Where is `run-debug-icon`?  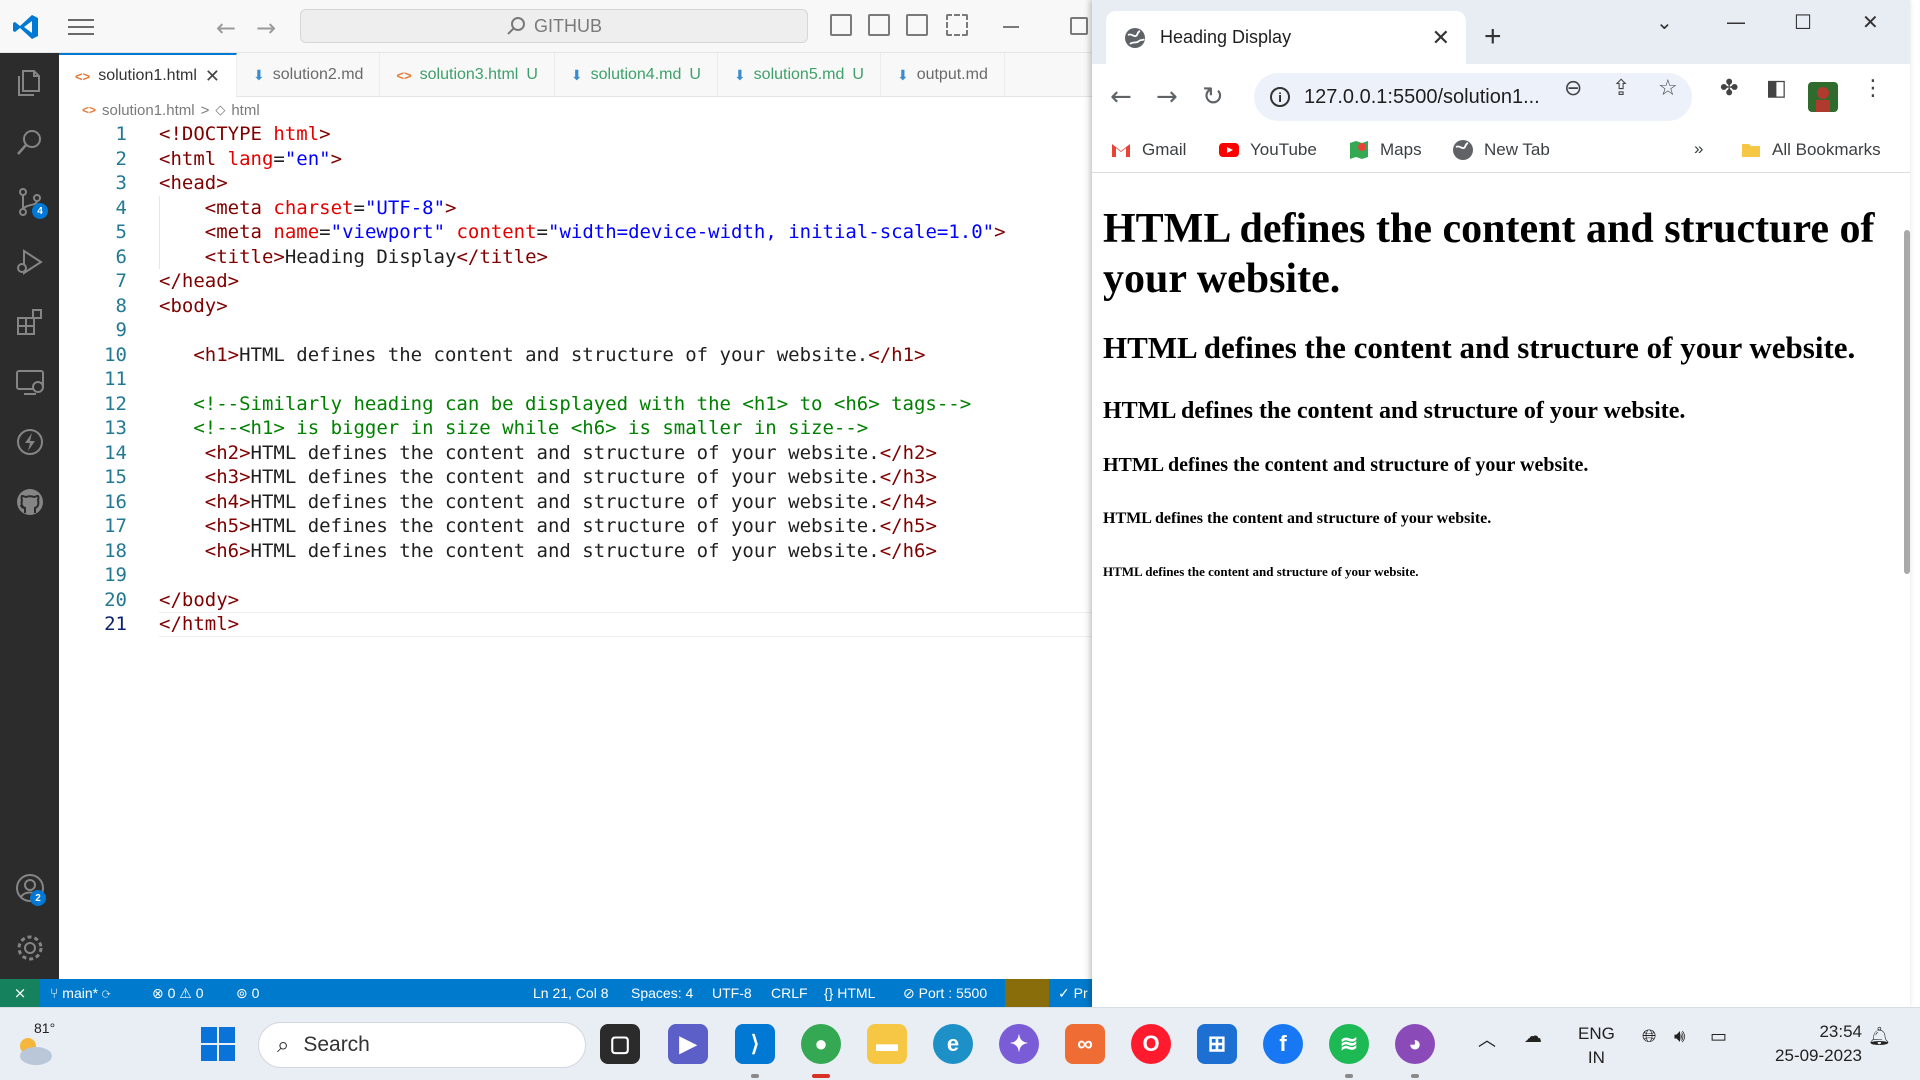 run-debug-icon is located at coordinates (30, 262).